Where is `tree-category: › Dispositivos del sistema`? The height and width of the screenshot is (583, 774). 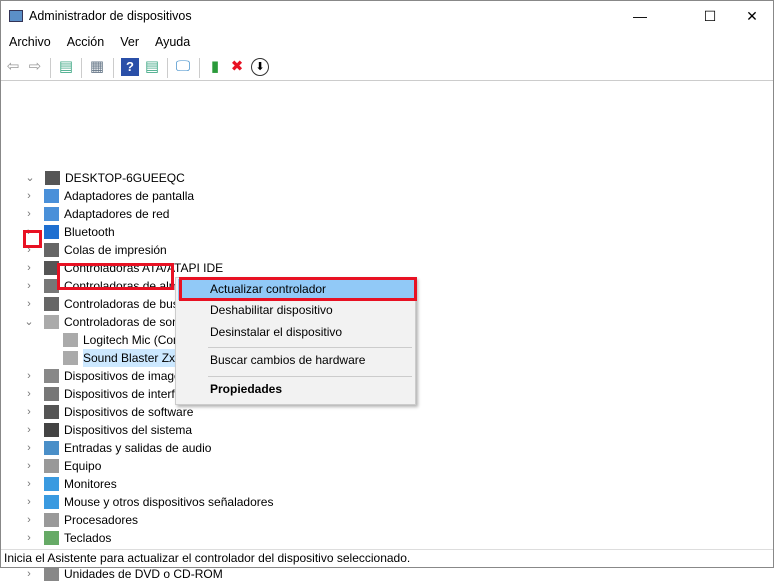 tree-category: › Dispositivos del sistema is located at coordinates (387, 430).